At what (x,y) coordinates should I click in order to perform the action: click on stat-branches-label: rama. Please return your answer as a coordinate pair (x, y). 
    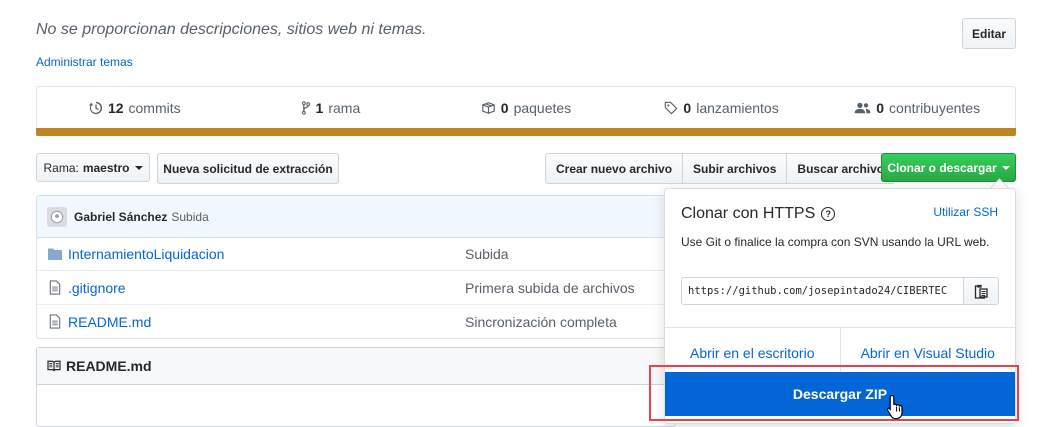
    Looking at the image, I should click on (344, 108).